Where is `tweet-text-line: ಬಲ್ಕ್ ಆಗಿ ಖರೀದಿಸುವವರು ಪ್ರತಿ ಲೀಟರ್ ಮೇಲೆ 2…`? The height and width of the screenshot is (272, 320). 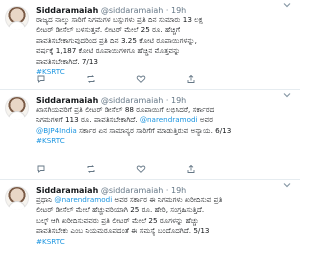
tweet-text-line: ಬಲ್ಕ್ ಆಗಿ ಖರೀದಿಸುವವರು ಪ್ರತಿ ಲೀಟರ್ ಮೇಲೆ 2… is located at coordinates (164, 221).